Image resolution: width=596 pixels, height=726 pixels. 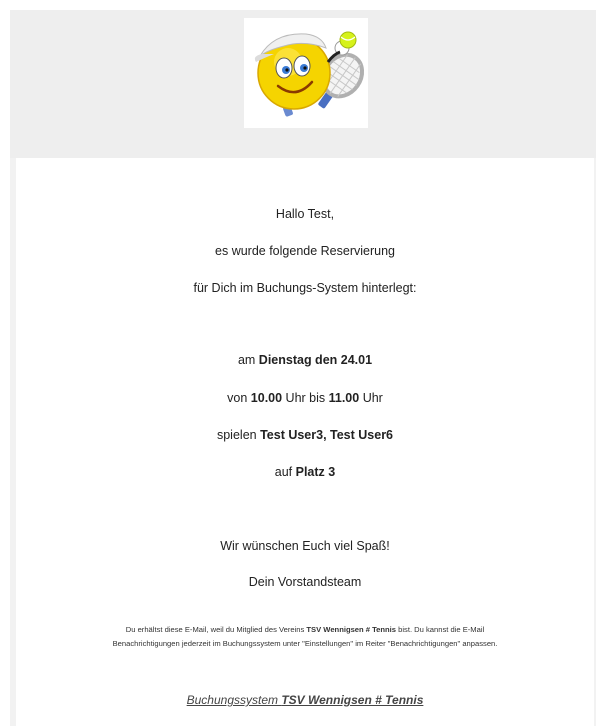 What do you see at coordinates (266, 398) in the screenshot?
I see `time-from: 10.00` at bounding box center [266, 398].